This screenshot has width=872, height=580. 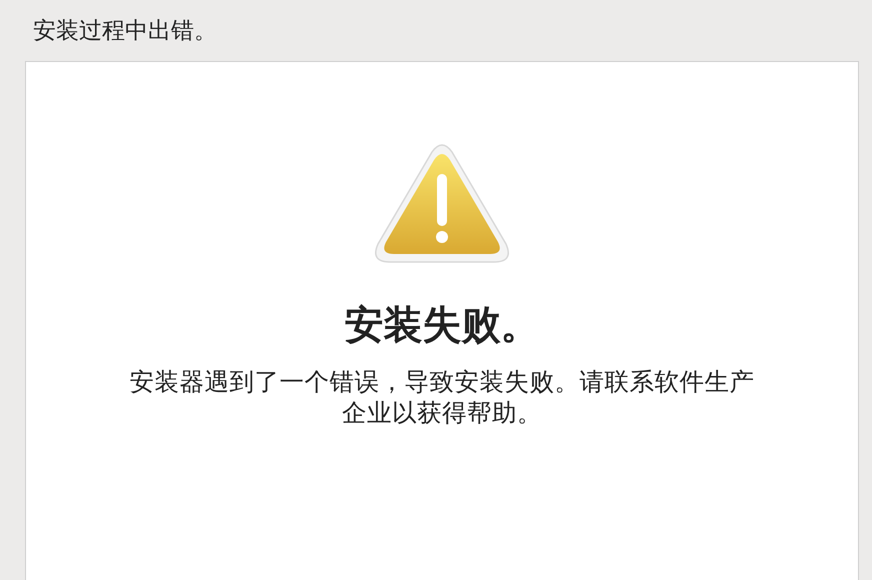 I want to click on warning-icon, so click(x=442, y=205).